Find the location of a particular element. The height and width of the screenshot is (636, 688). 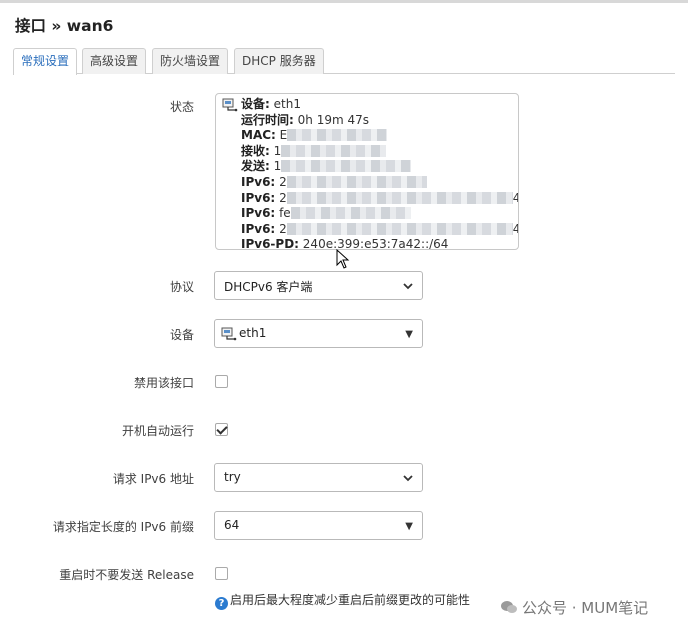

request-prefix-length-select: 64 ▼ is located at coordinates (318, 525).